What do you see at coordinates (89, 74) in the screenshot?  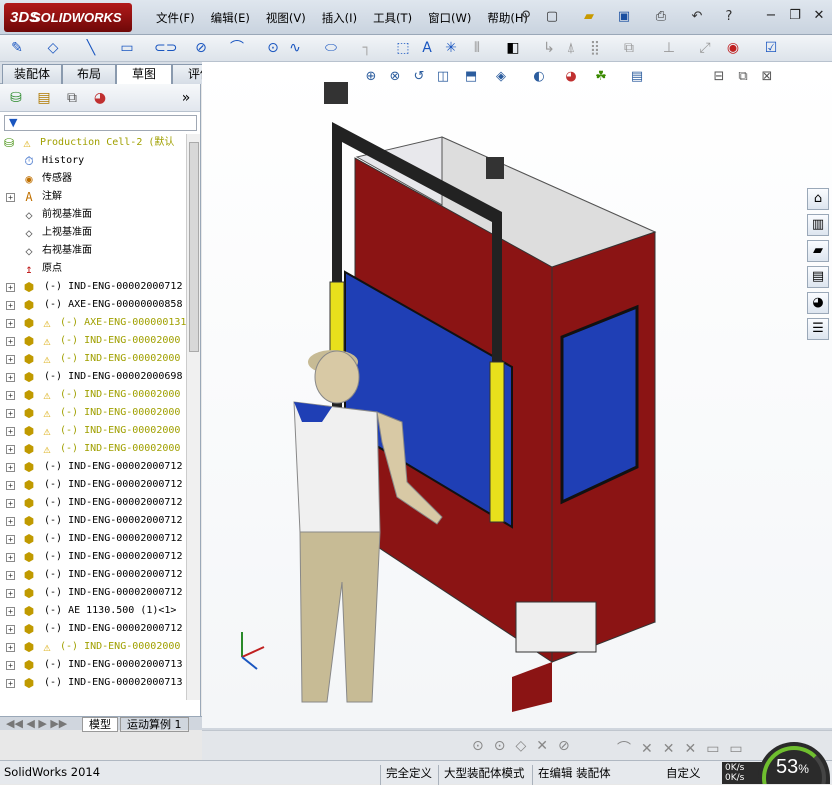 I see `tab-layout: 布局` at bounding box center [89, 74].